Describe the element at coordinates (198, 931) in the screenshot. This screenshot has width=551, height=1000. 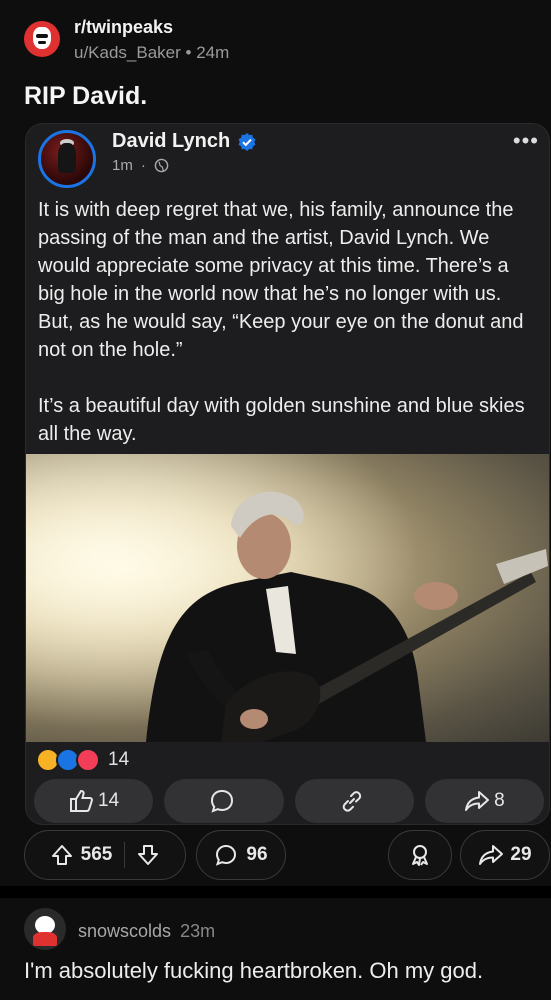
I see `comment-age: 23m` at that location.